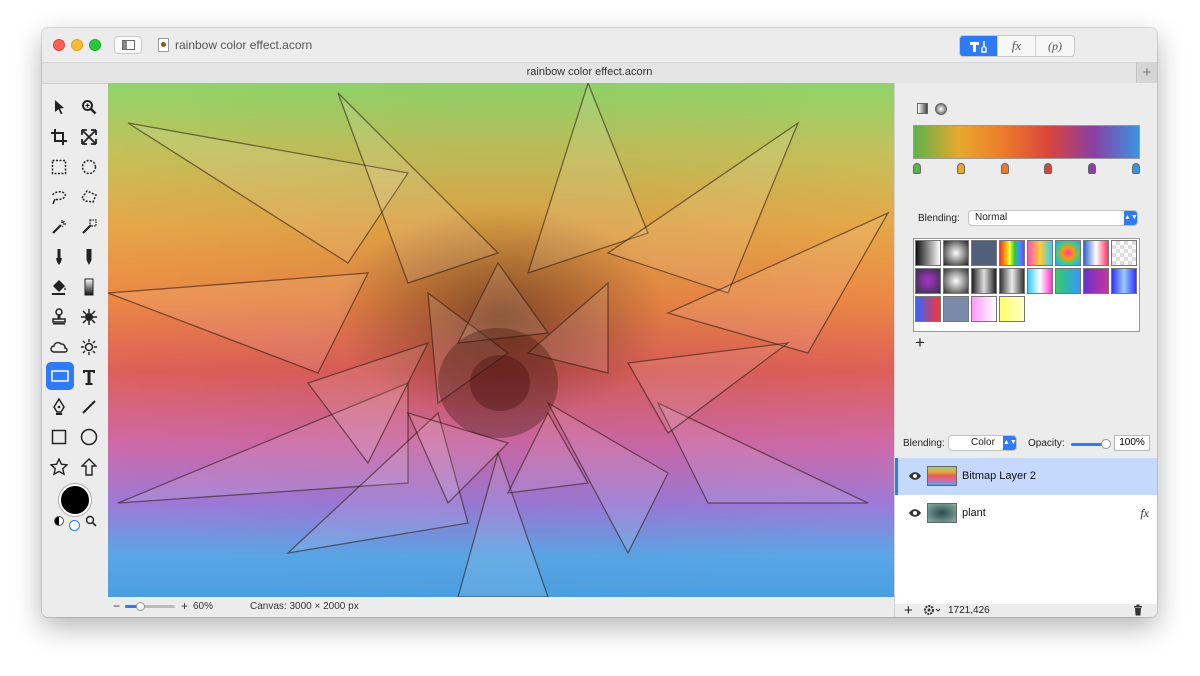 This screenshot has width=1200, height=676. What do you see at coordinates (116, 606) in the screenshot?
I see `zoom-out-button: −` at bounding box center [116, 606].